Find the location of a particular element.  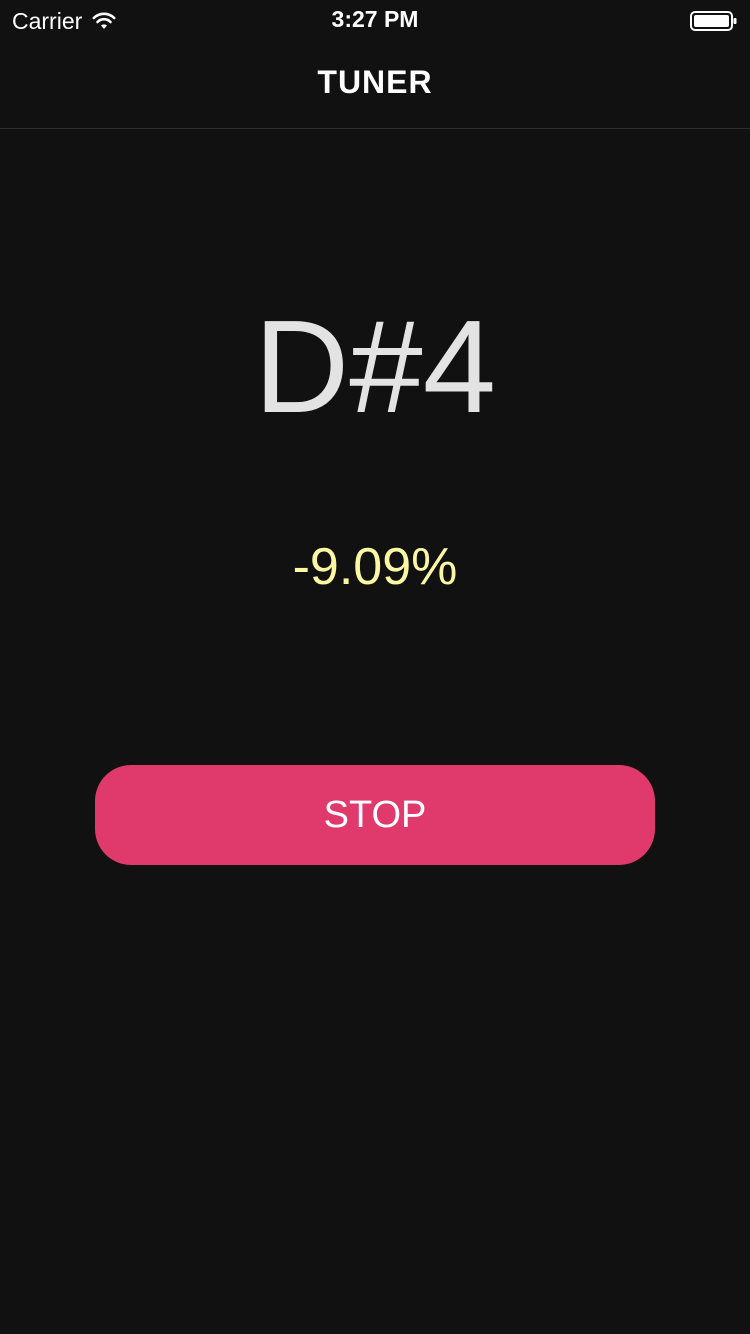

status-time: 3:27 PM is located at coordinates (375, 19).